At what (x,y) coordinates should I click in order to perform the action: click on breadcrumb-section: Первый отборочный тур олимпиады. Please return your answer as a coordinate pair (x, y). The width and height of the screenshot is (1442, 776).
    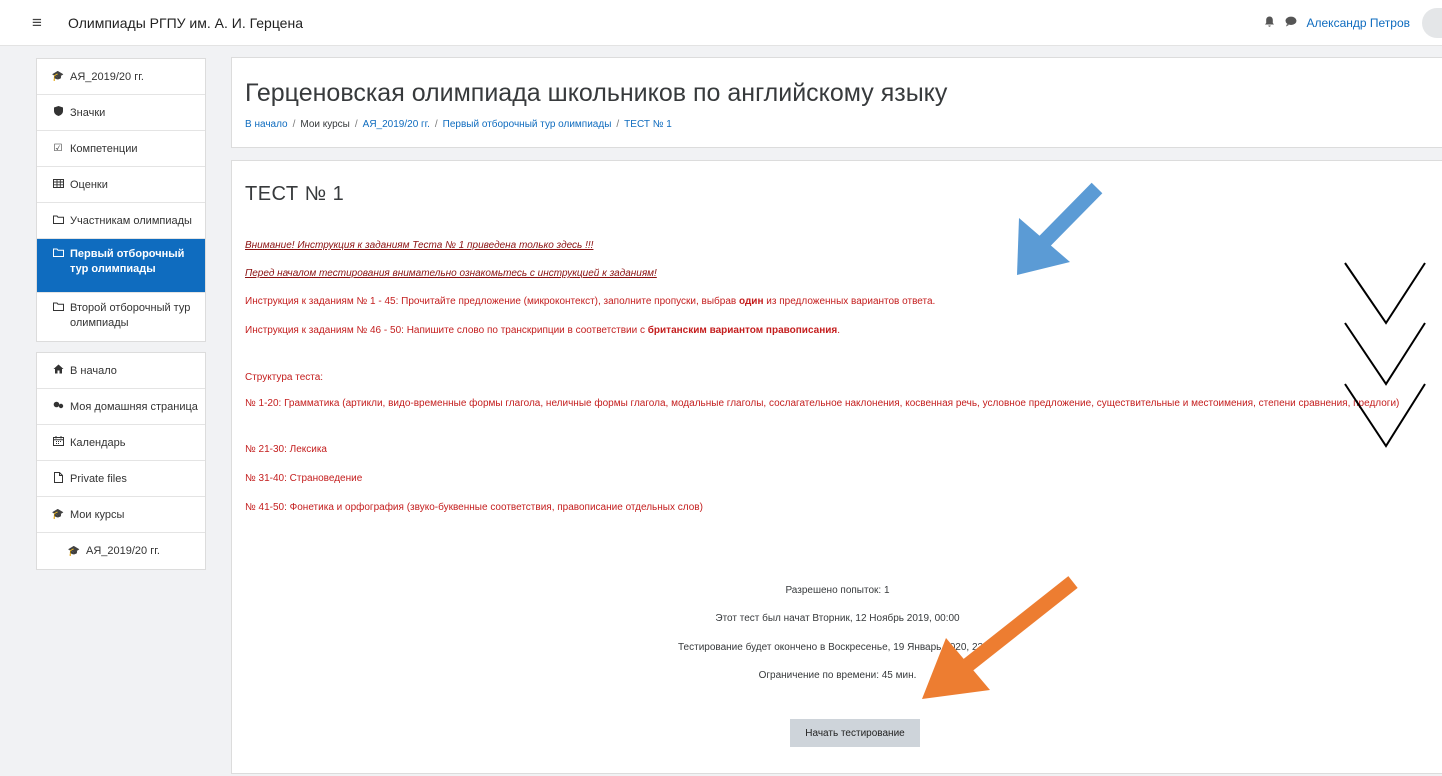
    Looking at the image, I should click on (527, 124).